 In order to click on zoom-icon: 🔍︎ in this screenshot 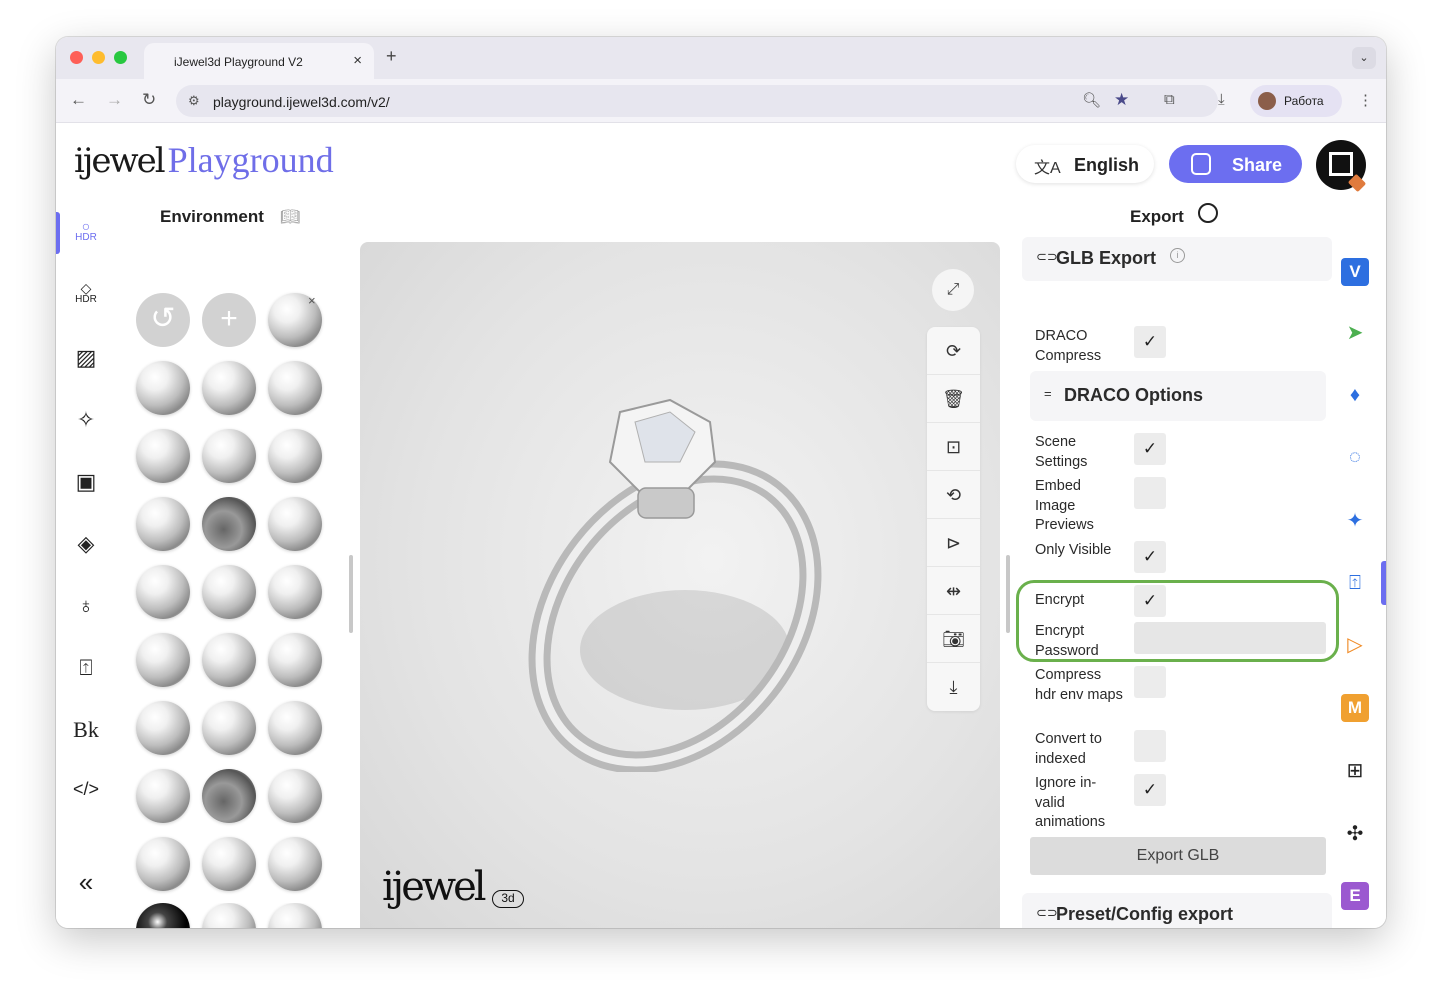, I will do `click(1091, 100)`.